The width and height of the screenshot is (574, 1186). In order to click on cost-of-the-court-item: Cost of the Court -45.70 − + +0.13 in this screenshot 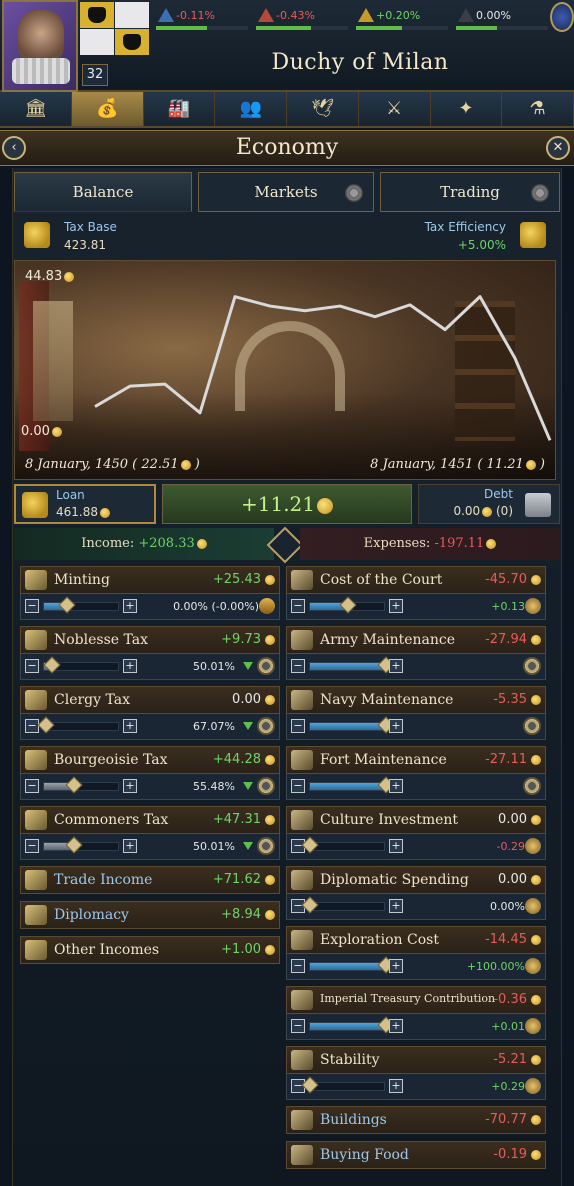, I will do `click(416, 593)`.